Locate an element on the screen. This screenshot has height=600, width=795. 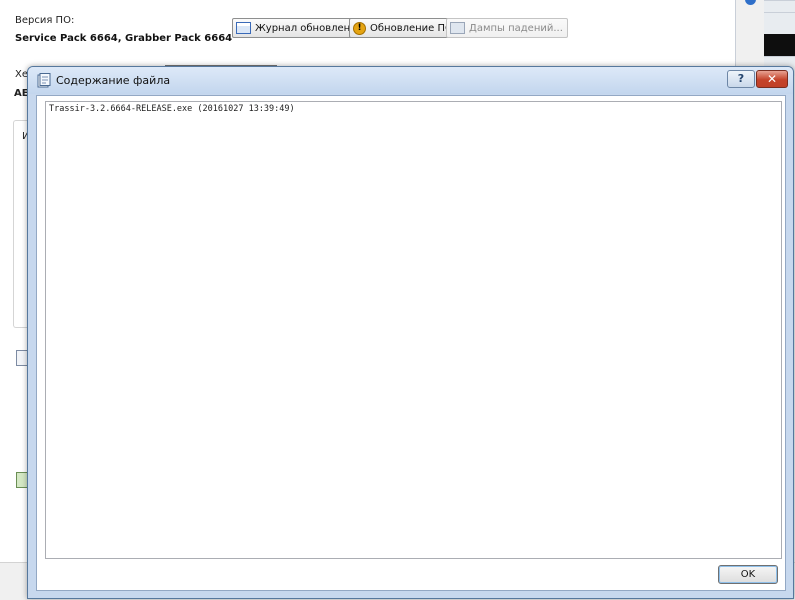
warning-icon: ! is located at coordinates (359, 28).